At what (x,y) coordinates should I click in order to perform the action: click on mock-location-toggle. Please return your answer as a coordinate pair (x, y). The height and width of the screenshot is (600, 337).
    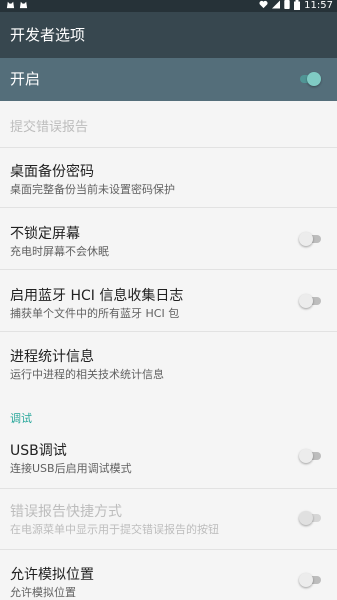
    Looking at the image, I should click on (310, 580).